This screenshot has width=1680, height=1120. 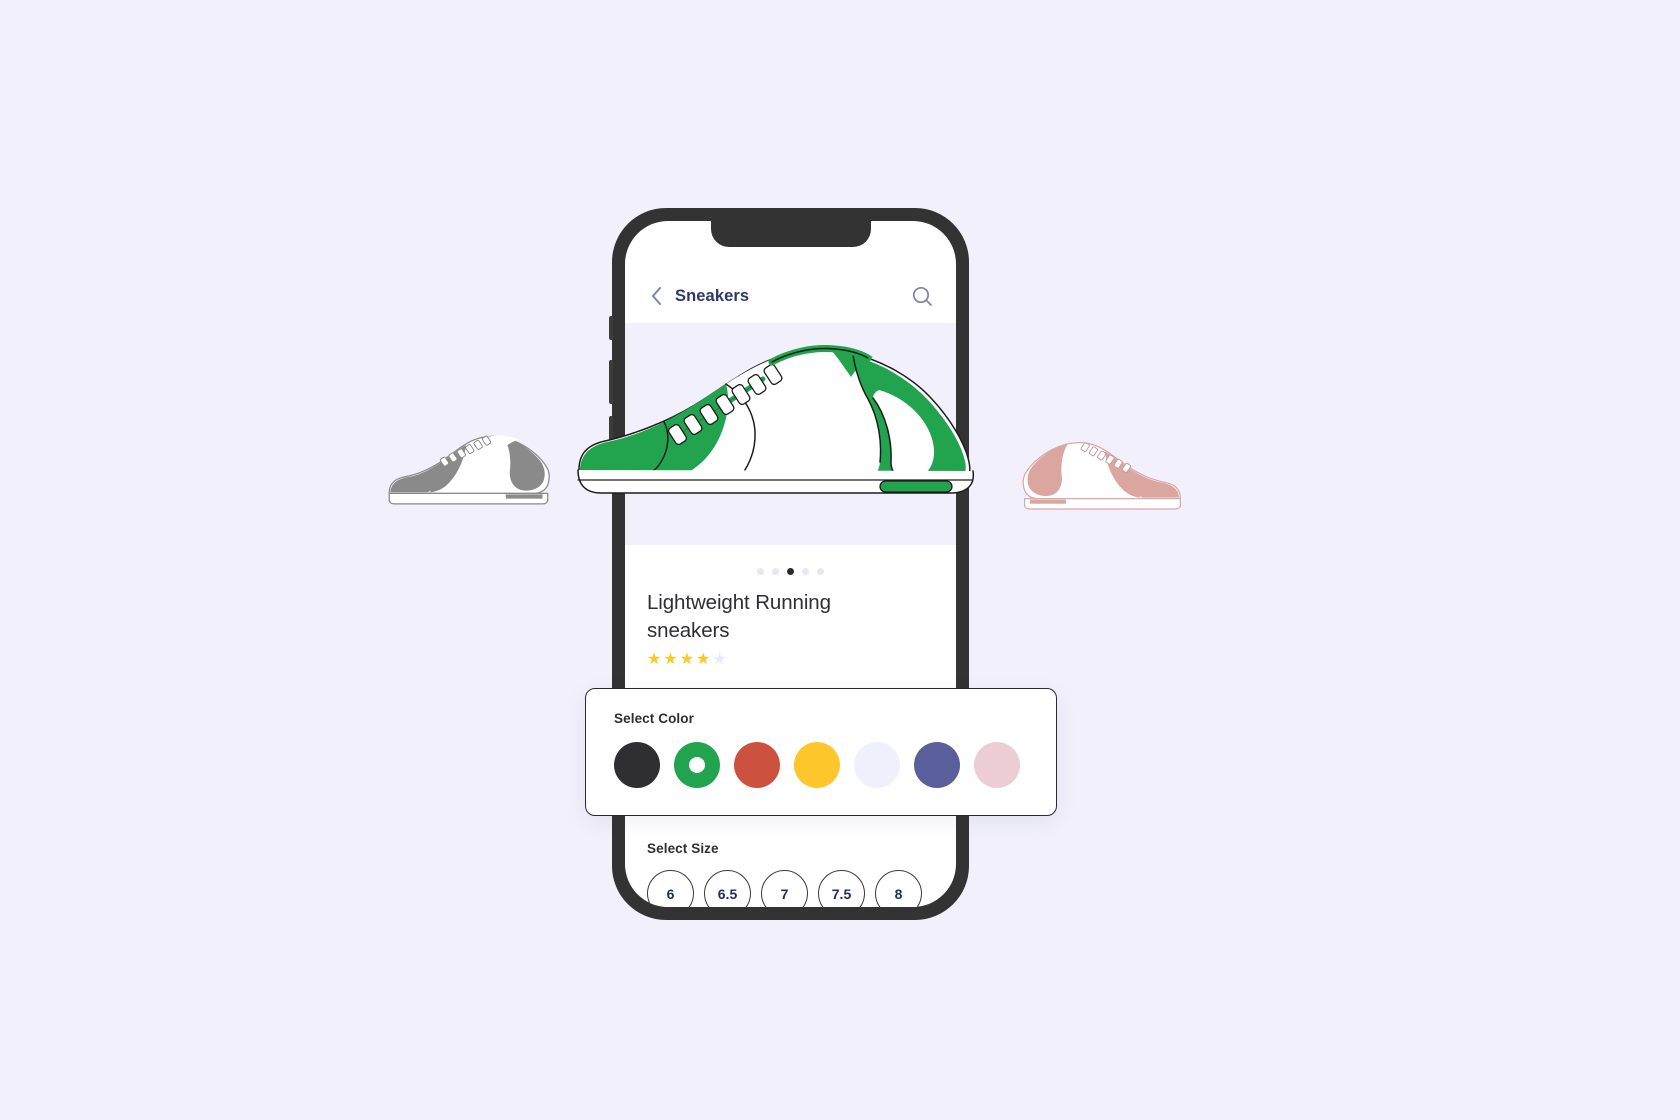 What do you see at coordinates (817, 765) in the screenshot?
I see `color-swatch-yellow` at bounding box center [817, 765].